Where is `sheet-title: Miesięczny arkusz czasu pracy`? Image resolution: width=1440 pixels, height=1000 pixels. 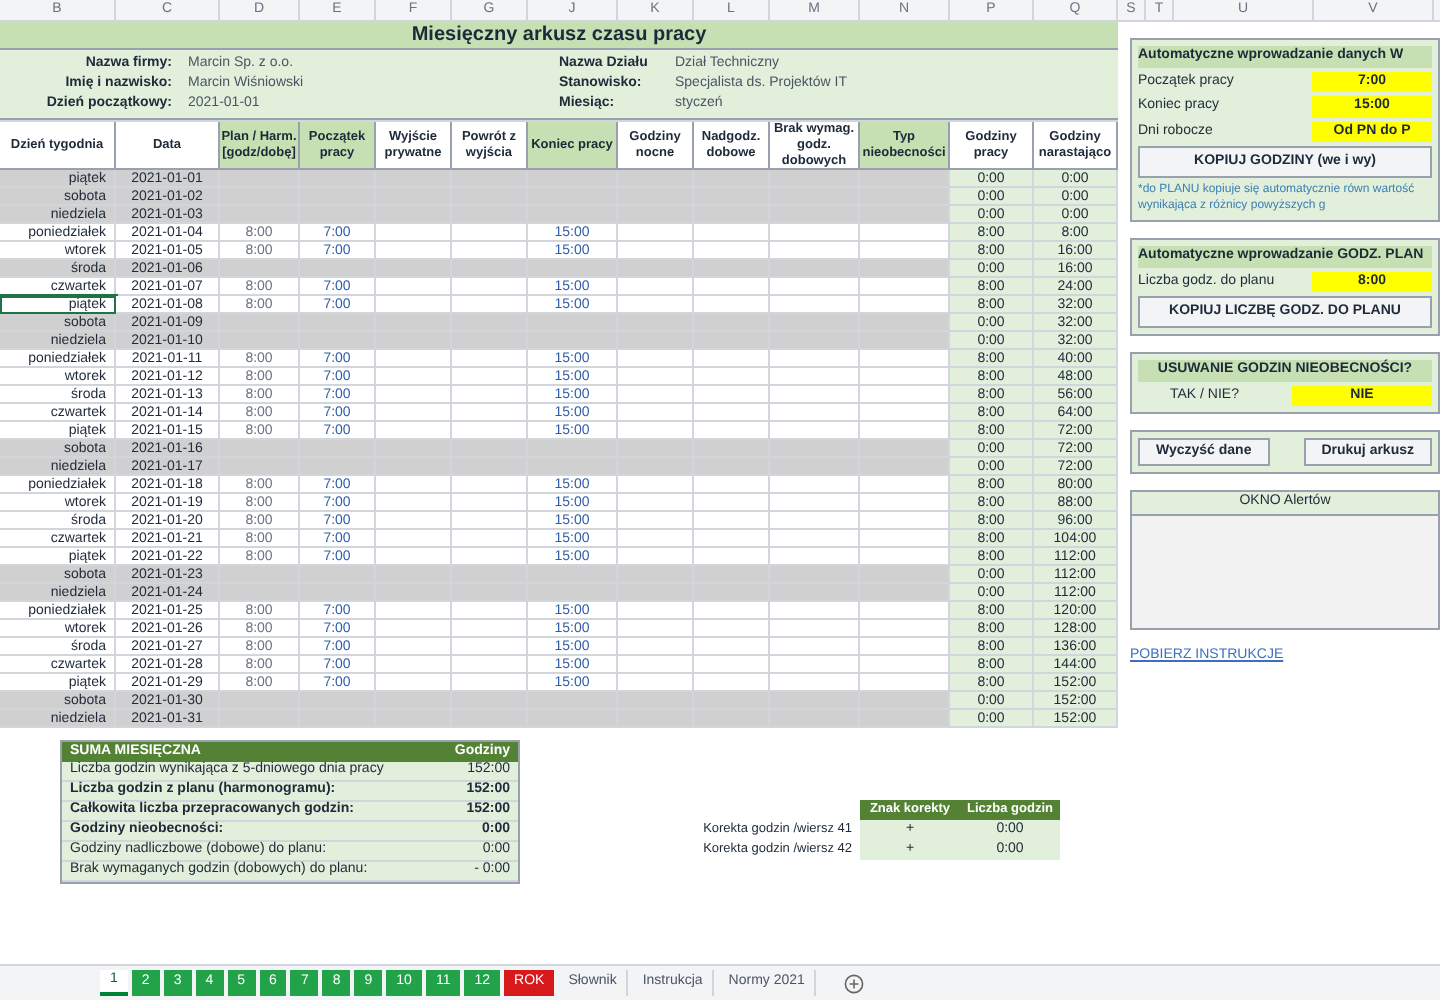
sheet-title: Miesięczny arkusz czasu pracy is located at coordinates (559, 36).